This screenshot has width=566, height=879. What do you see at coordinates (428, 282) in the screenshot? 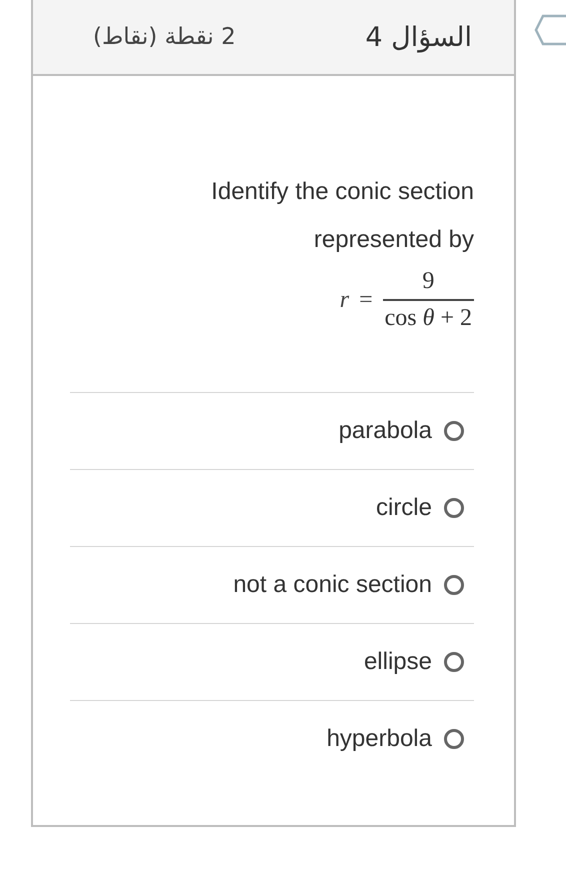
I see `formula-numerator: 9` at bounding box center [428, 282].